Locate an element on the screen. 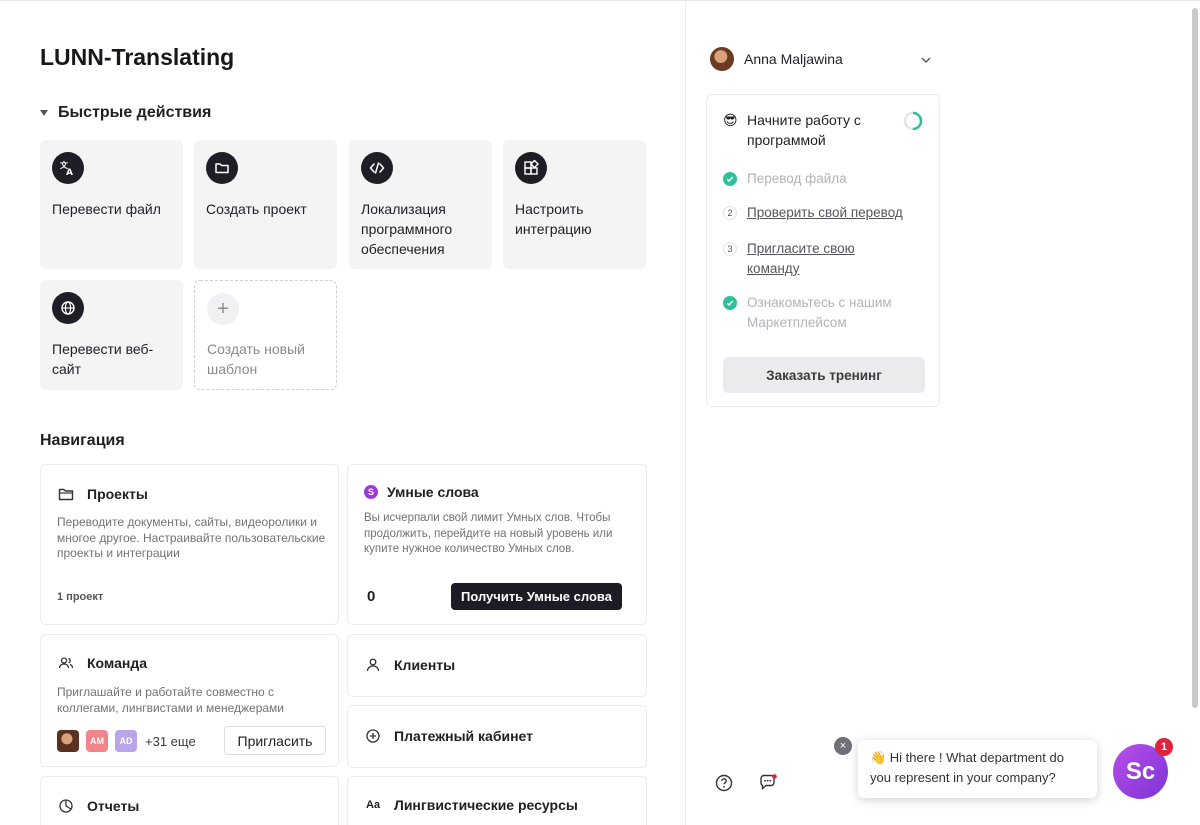 The height and width of the screenshot is (825, 1200). step-text: Ознакомьтесь с нашим Маркетплейсом is located at coordinates (819, 312).